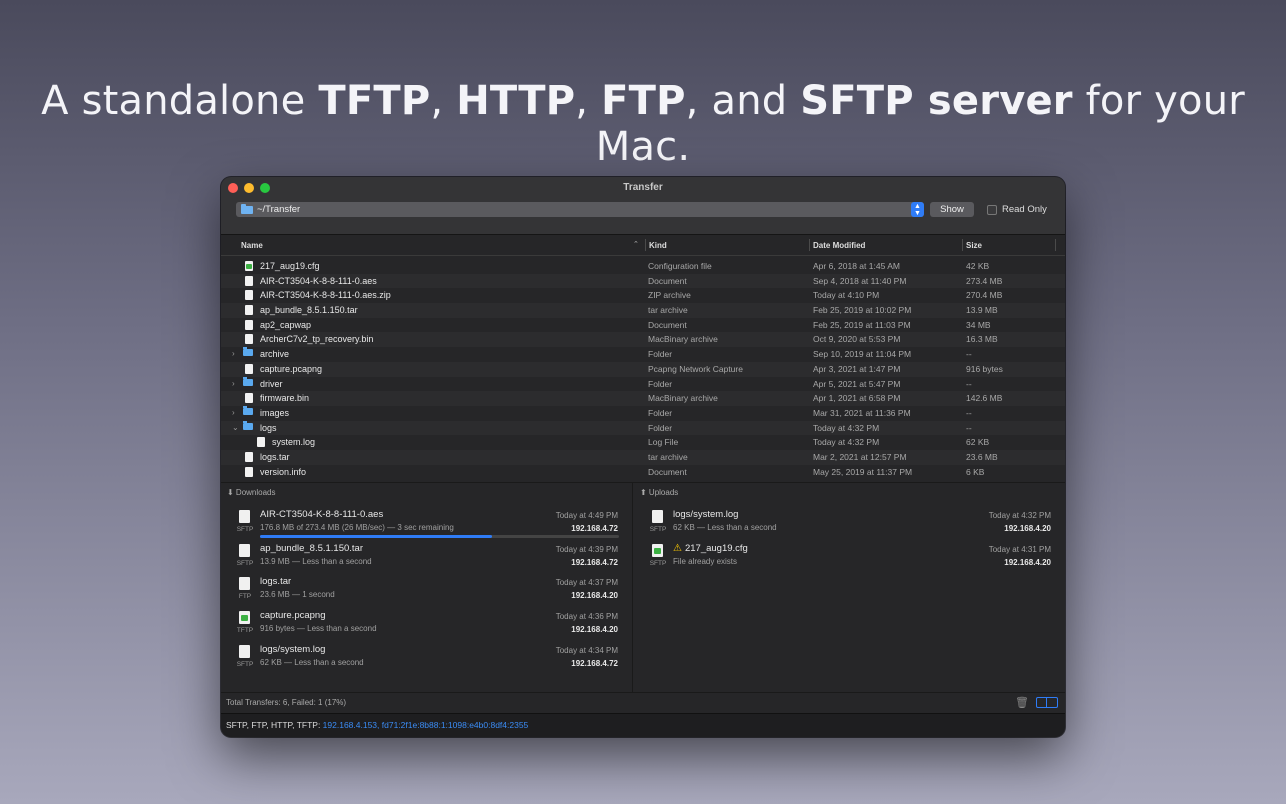 The image size is (1286, 804). What do you see at coordinates (978, 442) in the screenshot?
I see `file-size: 62 KB` at bounding box center [978, 442].